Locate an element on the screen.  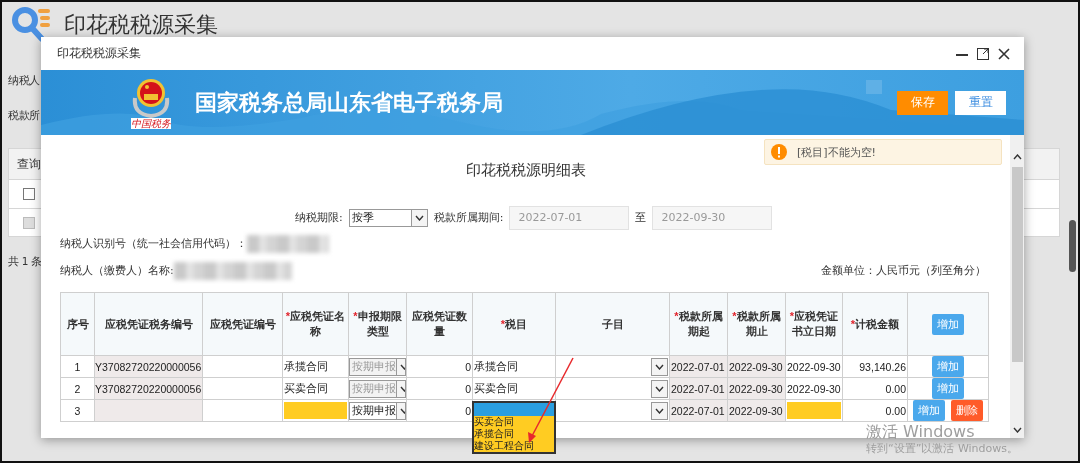
tax-item-dropdown: 买卖合同 承揽合同 建设工程合同 is located at coordinates (514, 427).